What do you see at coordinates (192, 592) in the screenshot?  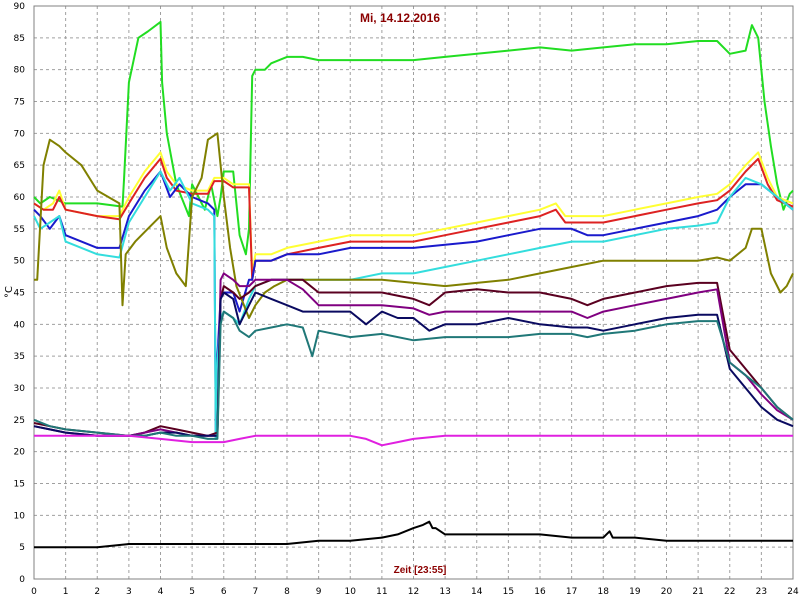 I see `x-tick-label: 5` at bounding box center [192, 592].